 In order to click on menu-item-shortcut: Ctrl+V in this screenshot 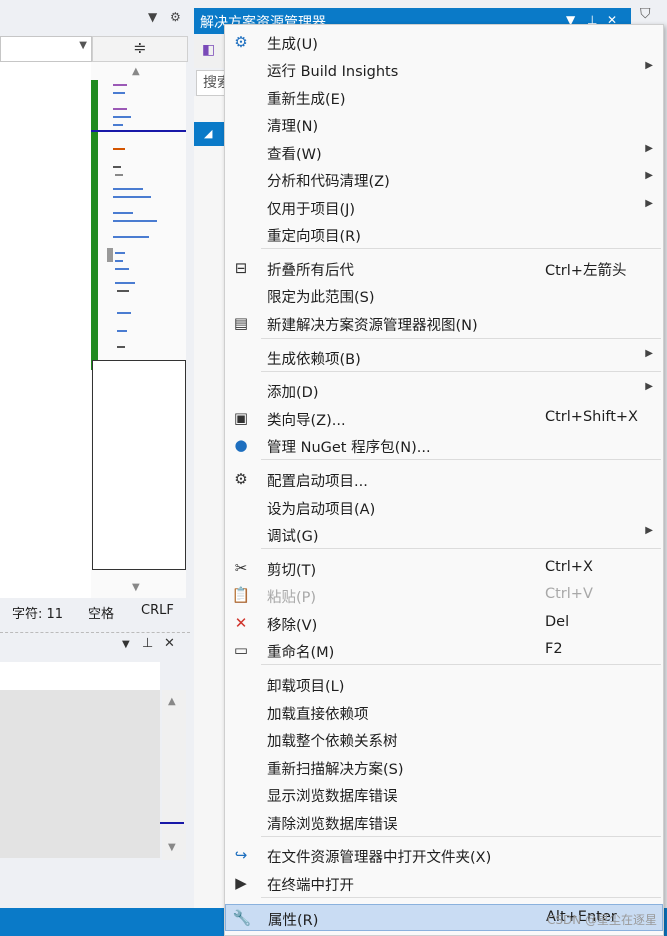, I will do `click(569, 594)`.